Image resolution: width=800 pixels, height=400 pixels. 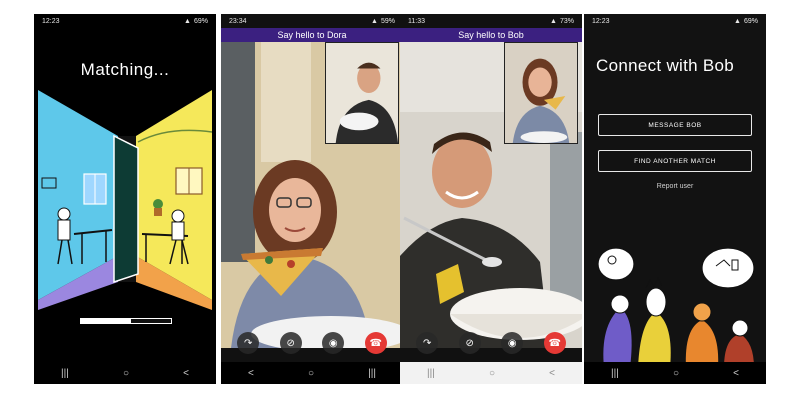 I want to click on battery-percent: 73%, so click(x=566, y=21).